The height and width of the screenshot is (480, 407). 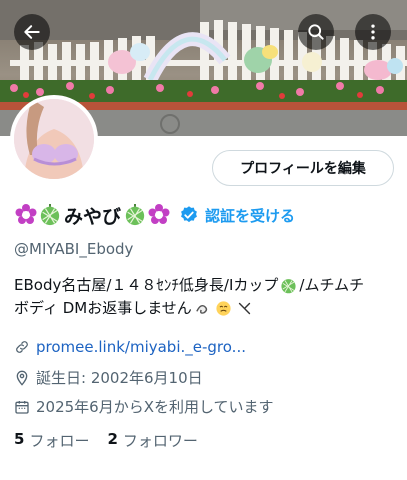 I want to click on back-arrow-icon, so click(x=32, y=32).